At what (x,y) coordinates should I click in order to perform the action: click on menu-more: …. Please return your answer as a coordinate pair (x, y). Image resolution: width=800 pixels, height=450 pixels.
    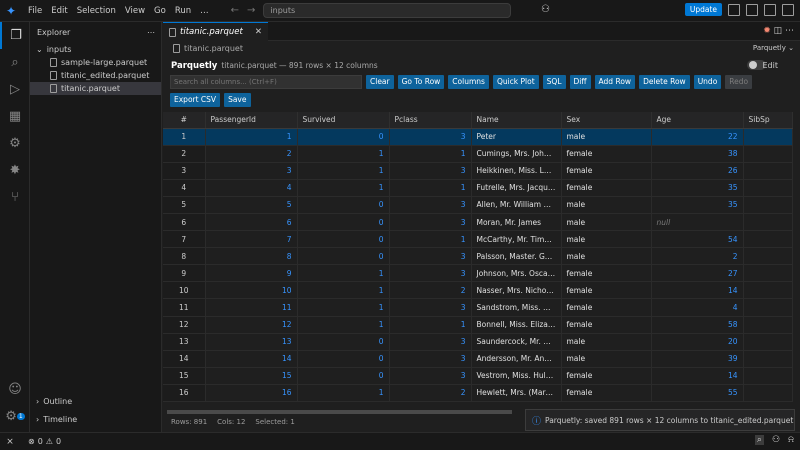
    Looking at the image, I should click on (204, 11).